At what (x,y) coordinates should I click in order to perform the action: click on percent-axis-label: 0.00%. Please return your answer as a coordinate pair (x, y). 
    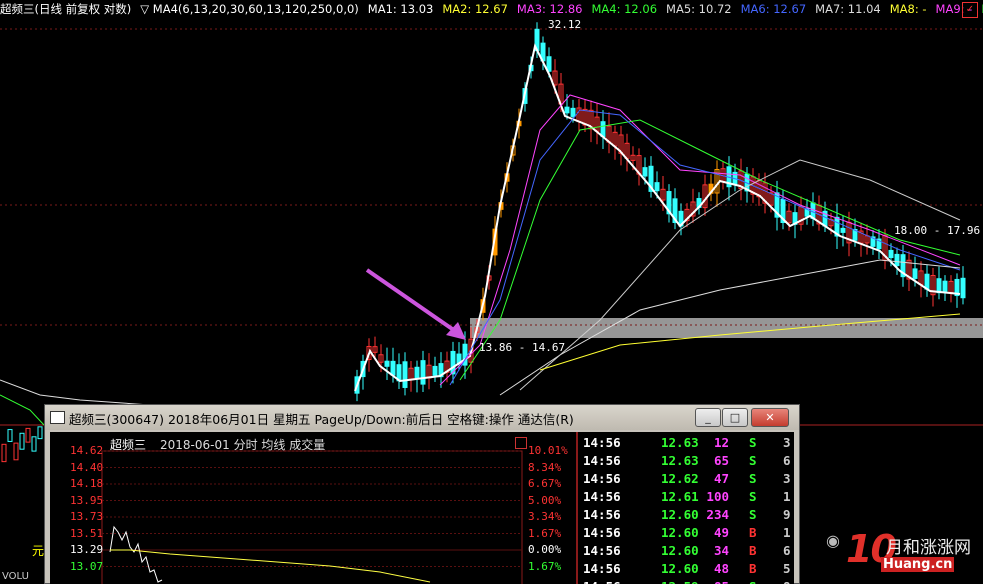
    Looking at the image, I should click on (545, 549).